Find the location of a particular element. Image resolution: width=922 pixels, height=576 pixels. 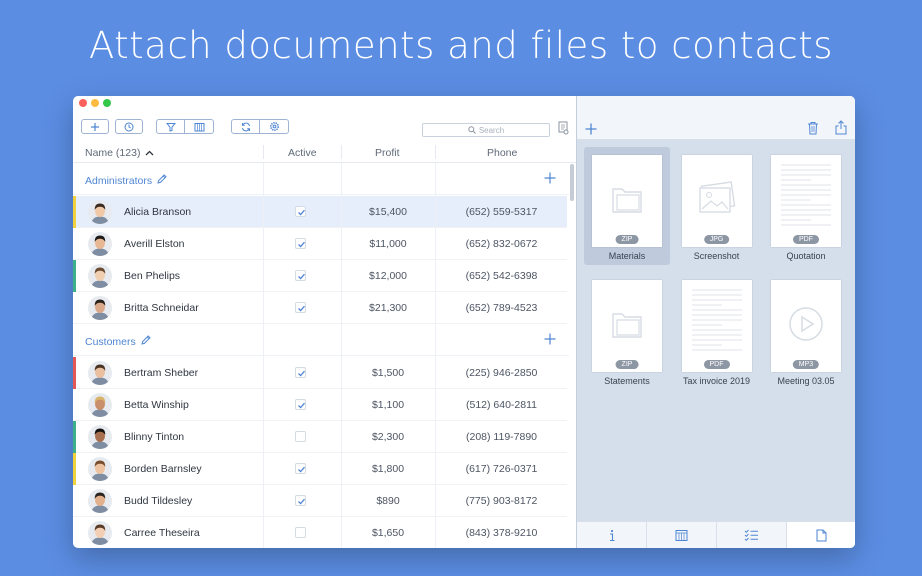

image-icon is located at coordinates (716, 197).